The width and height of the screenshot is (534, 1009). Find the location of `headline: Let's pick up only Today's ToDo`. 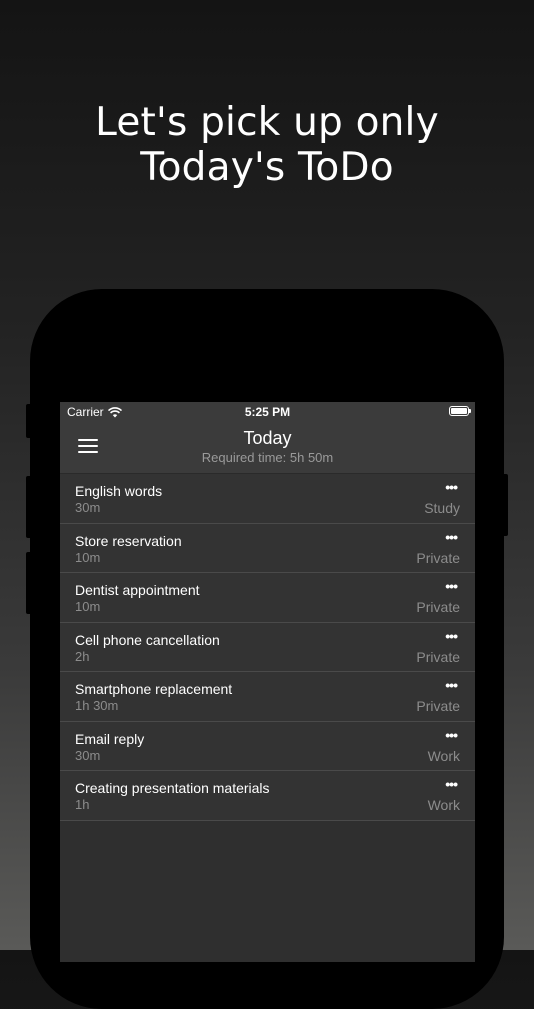

headline: Let's pick up only Today's ToDo is located at coordinates (267, 145).